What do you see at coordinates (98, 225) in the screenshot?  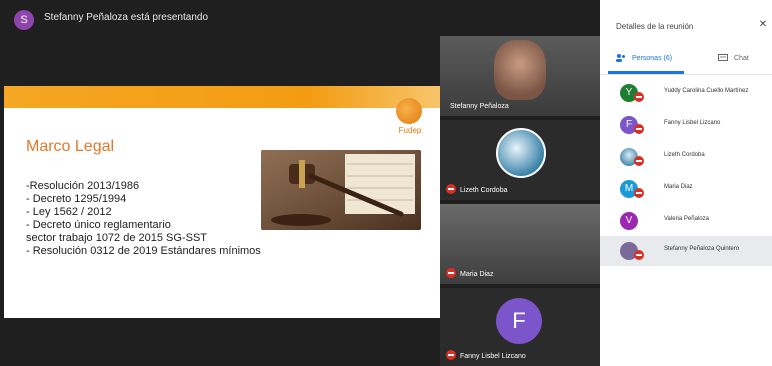 I see `slide-bullet: - Decreto único reglamentario` at bounding box center [98, 225].